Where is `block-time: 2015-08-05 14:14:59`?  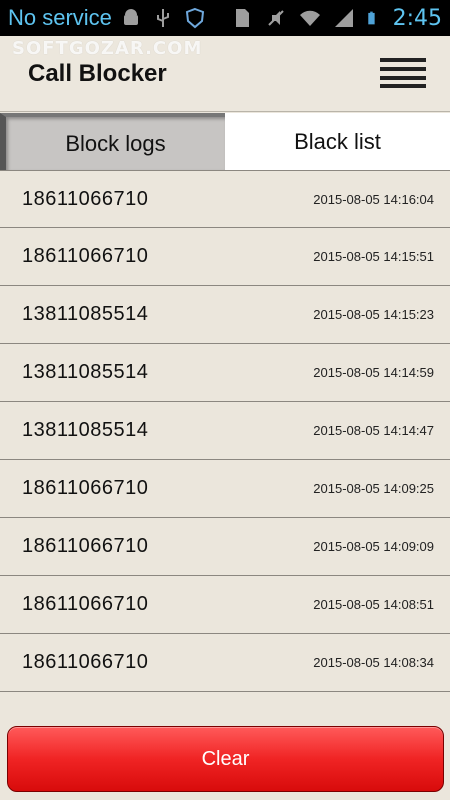 block-time: 2015-08-05 14:14:59 is located at coordinates (373, 372).